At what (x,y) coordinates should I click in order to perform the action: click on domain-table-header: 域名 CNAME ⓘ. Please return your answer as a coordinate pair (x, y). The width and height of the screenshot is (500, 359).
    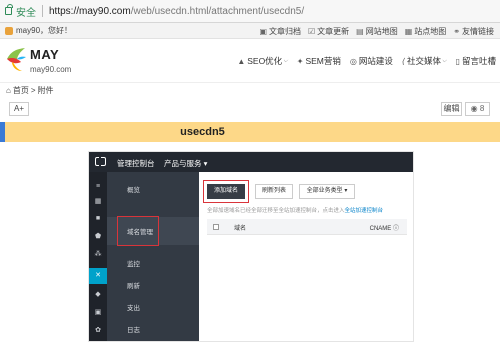
    Looking at the image, I should click on (307, 227).